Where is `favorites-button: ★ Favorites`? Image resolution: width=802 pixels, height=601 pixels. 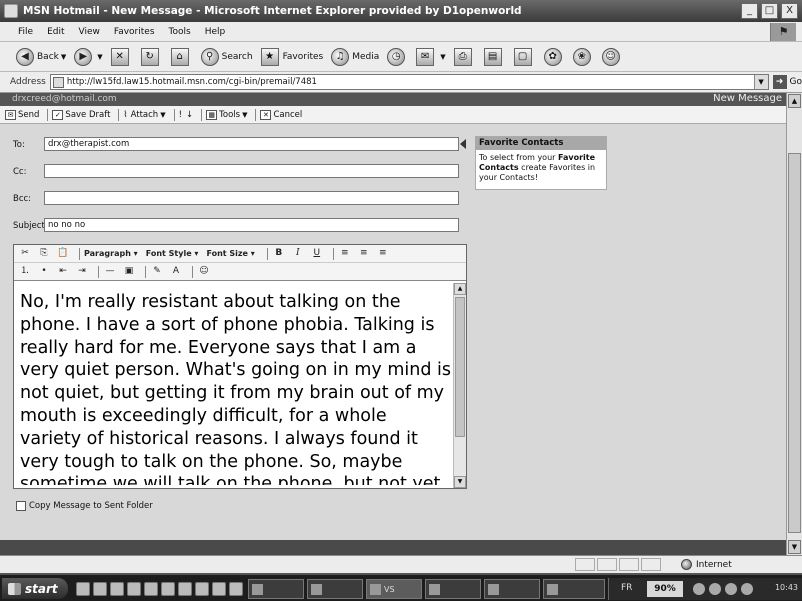
favorites-button: ★ Favorites is located at coordinates (291, 56).